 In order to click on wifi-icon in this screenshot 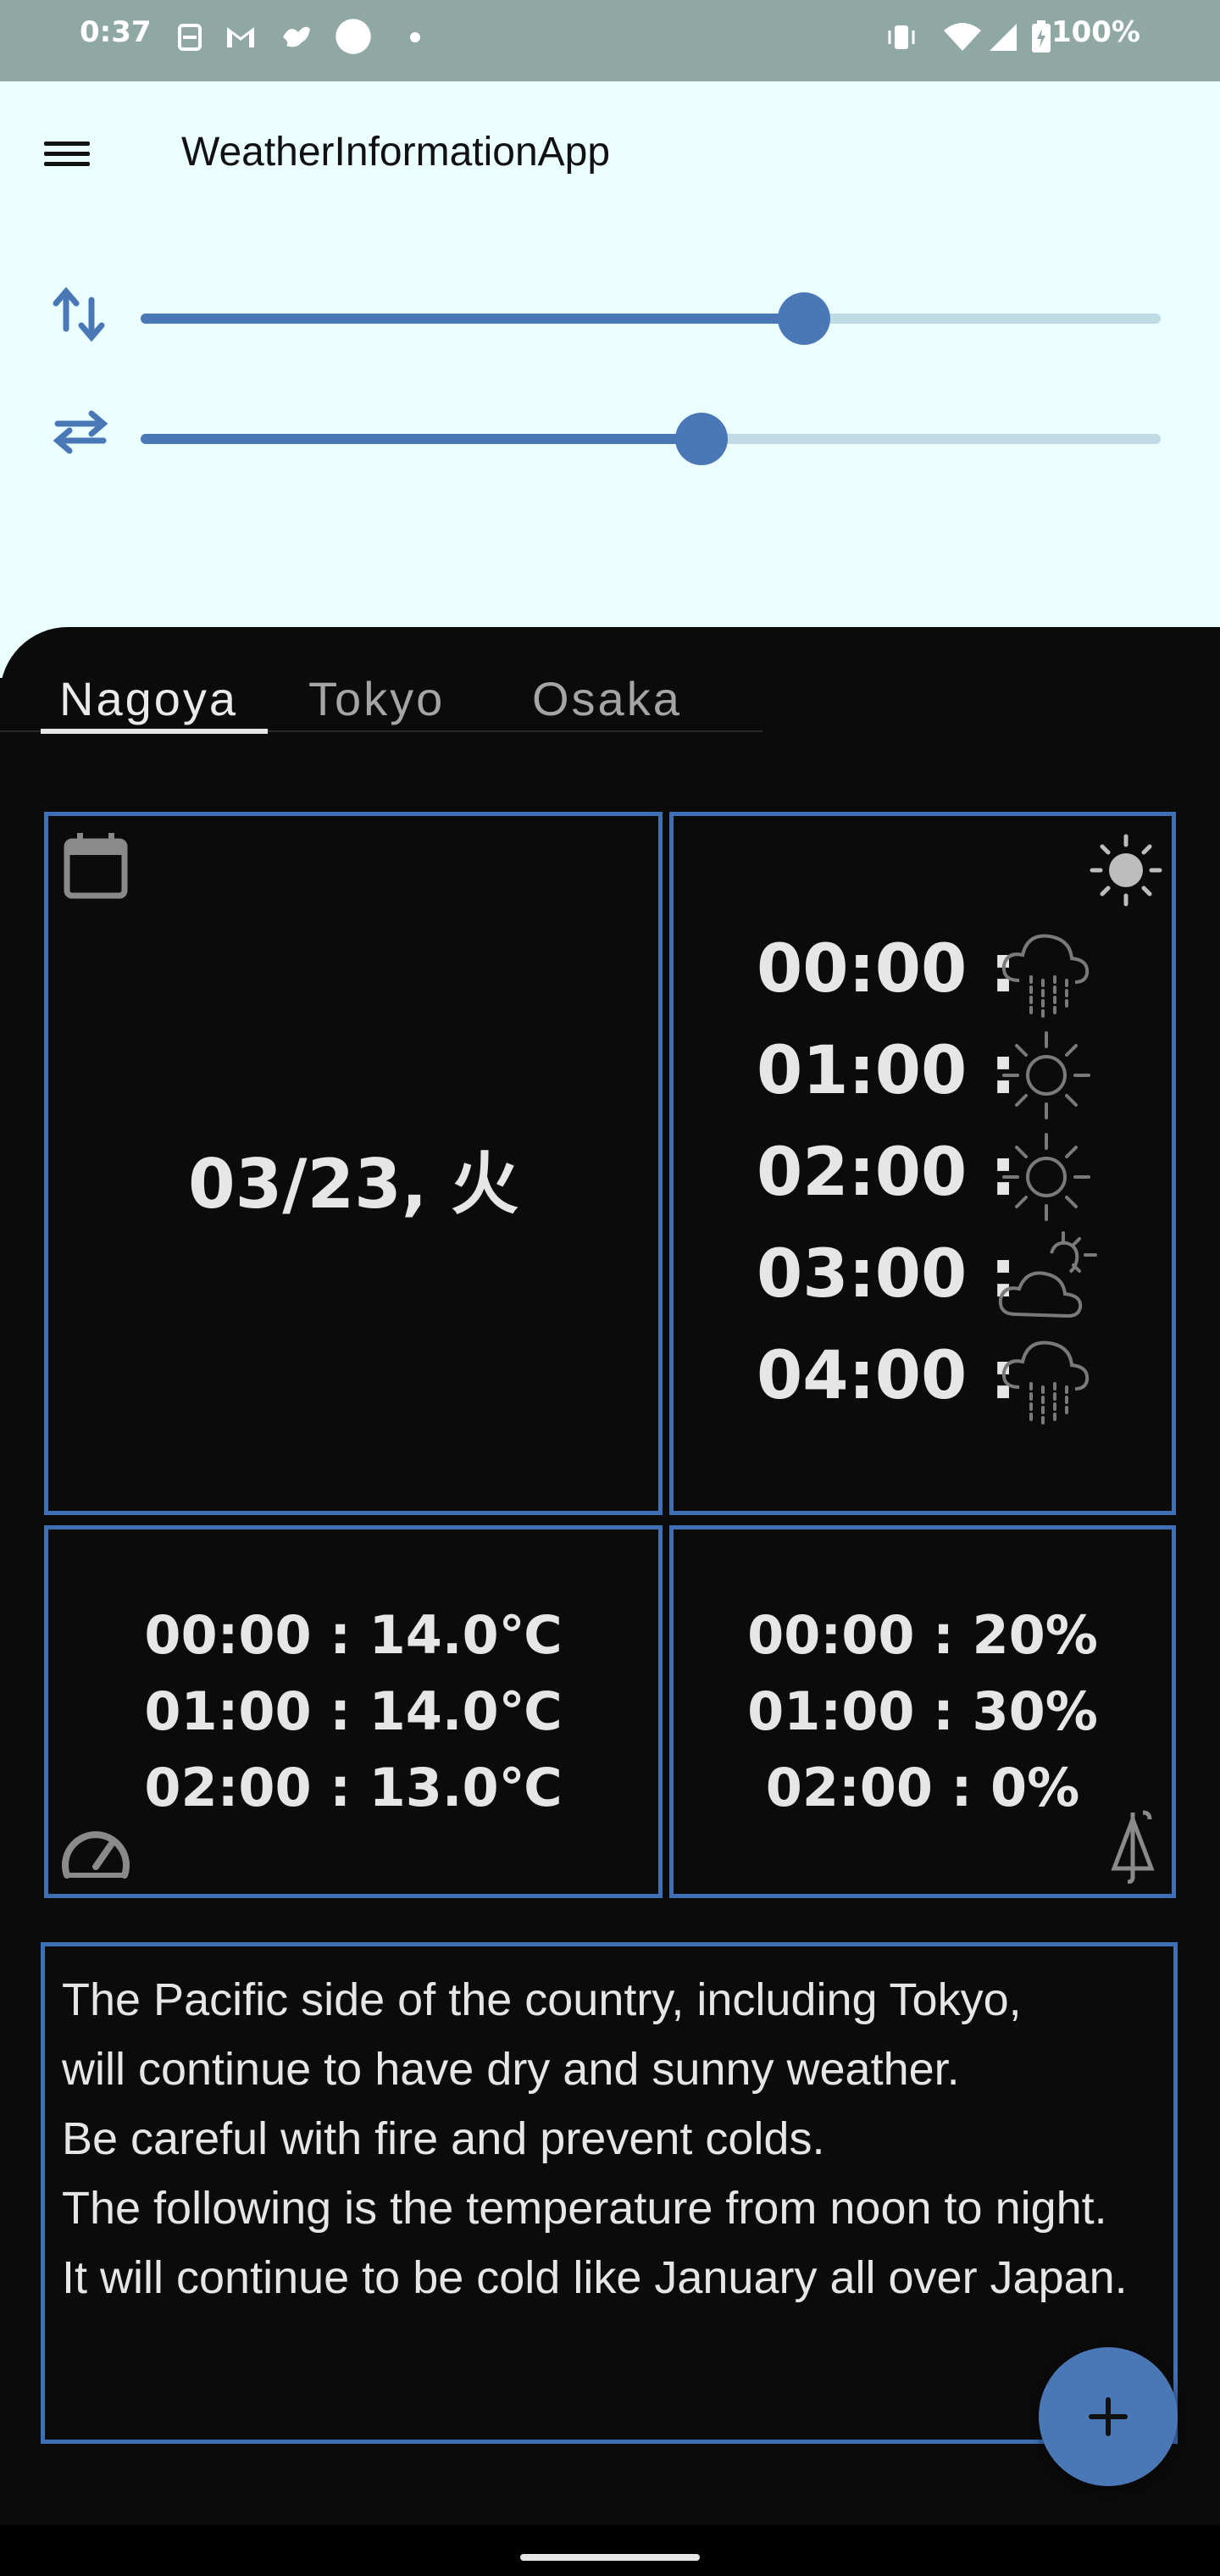, I will do `click(962, 37)`.